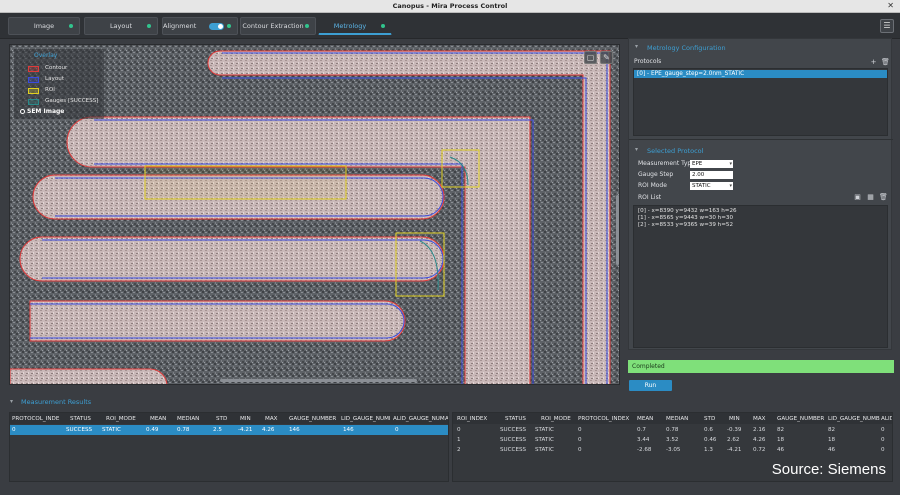 Image resolution: width=900 pixels, height=495 pixels. What do you see at coordinates (734, 430) in the screenshot?
I see `table-cell: -0.39` at bounding box center [734, 430].